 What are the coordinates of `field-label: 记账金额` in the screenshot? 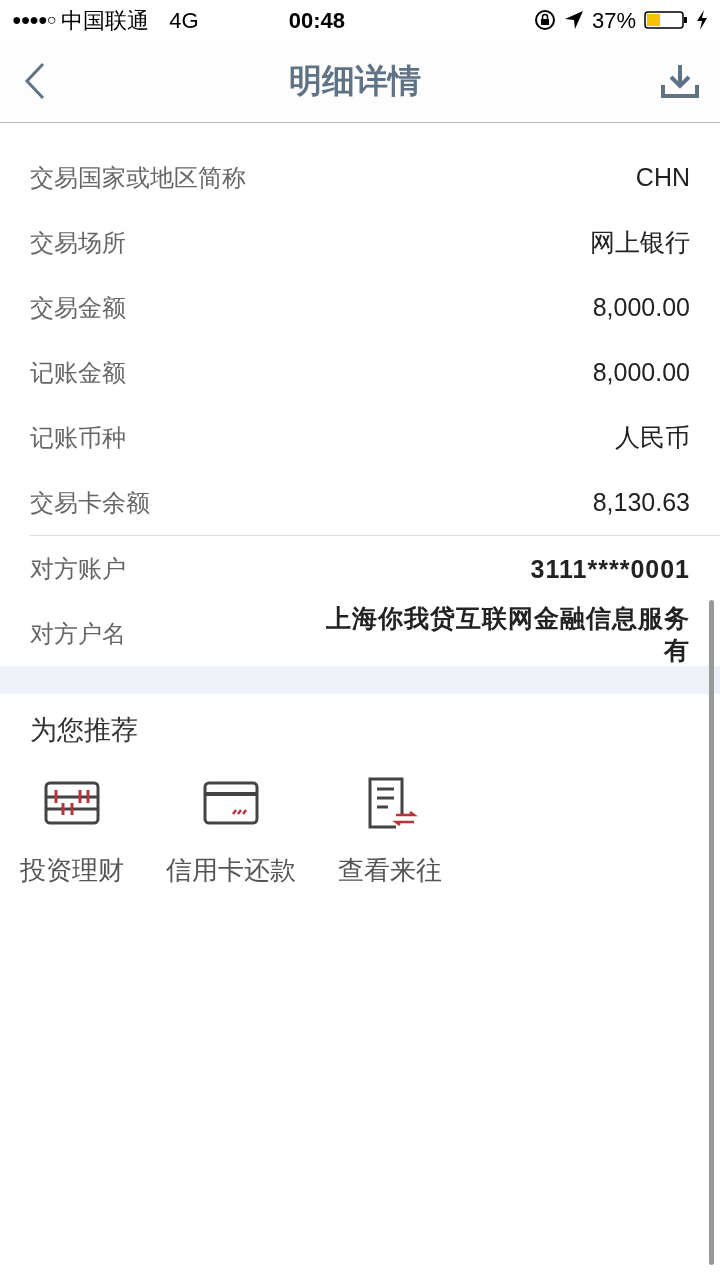 It's located at (78, 372).